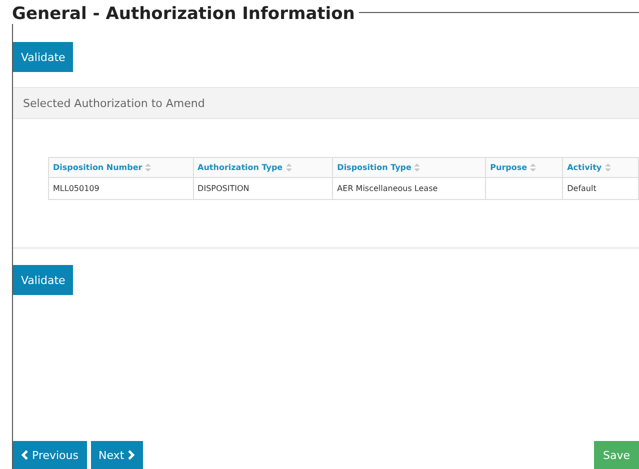  What do you see at coordinates (409, 189) in the screenshot?
I see `table-cell: AER Miscellaneous Lease` at bounding box center [409, 189].